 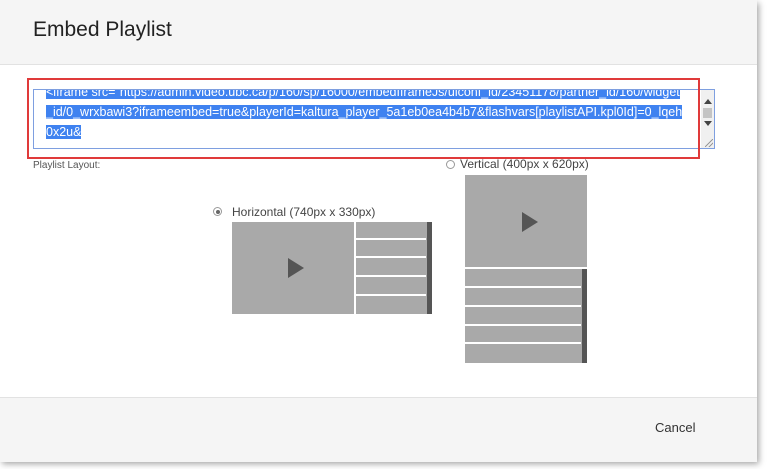 What do you see at coordinates (378, 32) in the screenshot?
I see `dialog-header: Embed Playlist` at bounding box center [378, 32].